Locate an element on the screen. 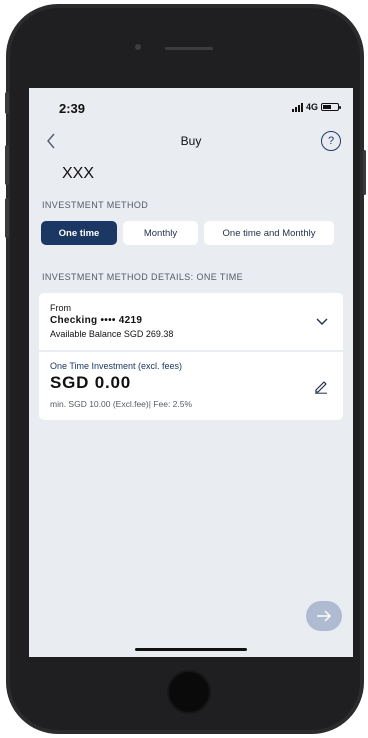  help-button: ? is located at coordinates (331, 141).